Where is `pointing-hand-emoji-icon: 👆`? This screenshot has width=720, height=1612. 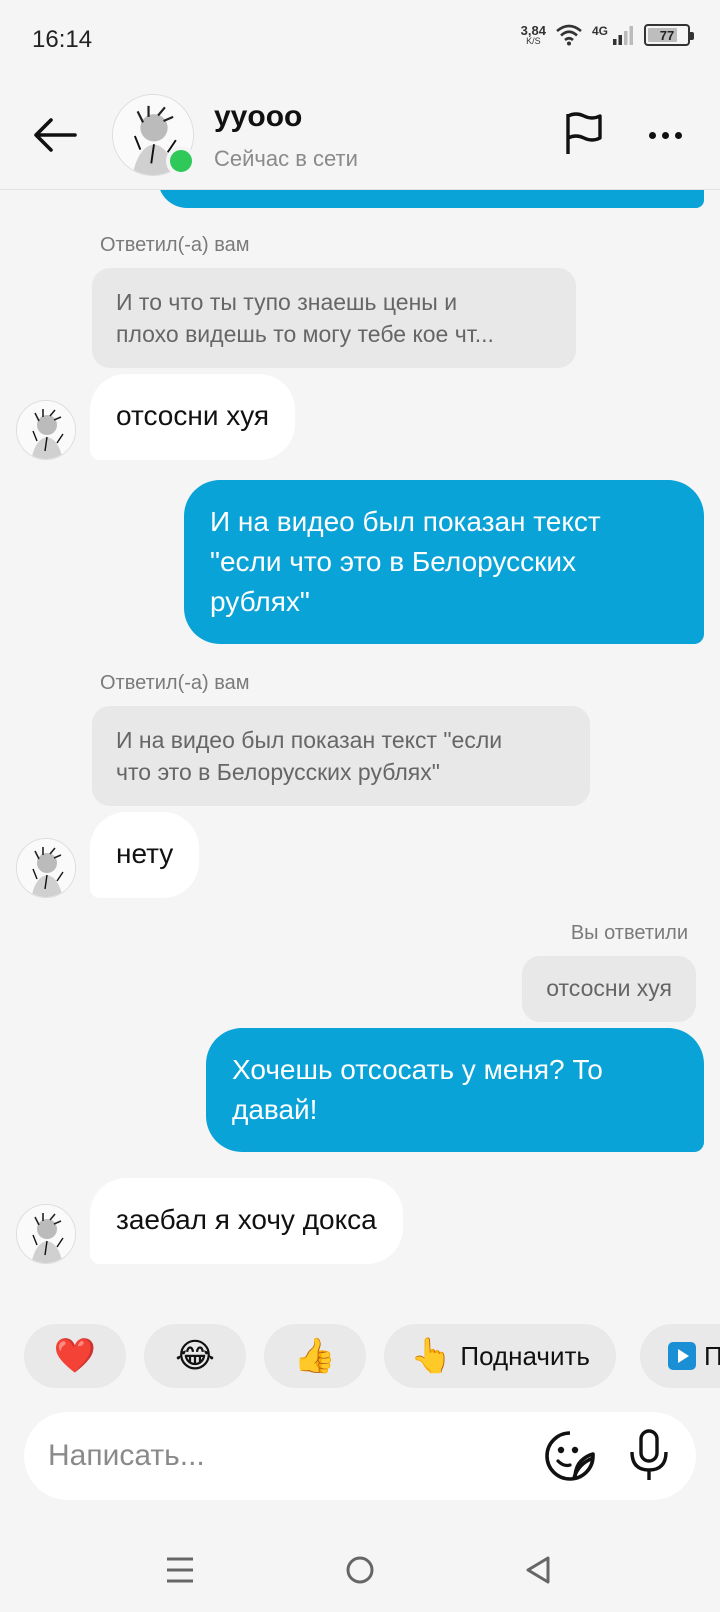 pointing-hand-emoji-icon: 👆 is located at coordinates (431, 1356).